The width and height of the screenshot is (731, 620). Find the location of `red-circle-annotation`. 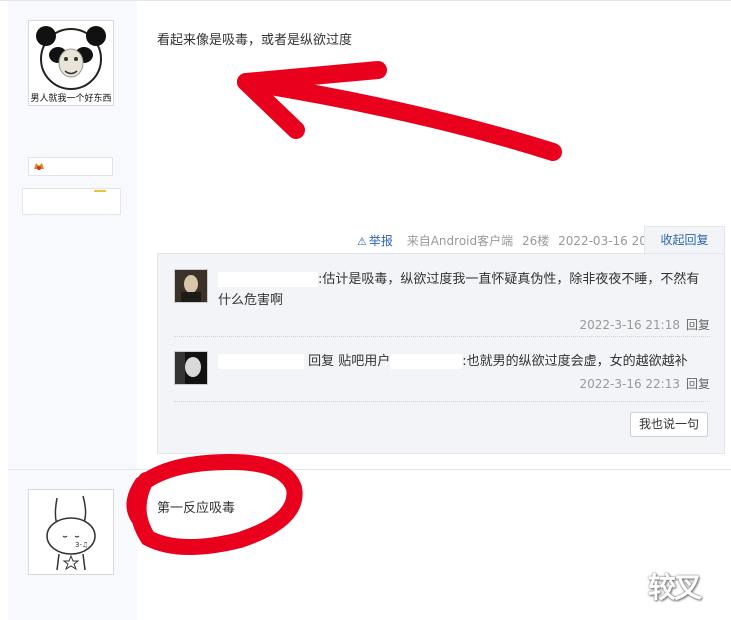

red-circle-annotation is located at coordinates (214, 504).